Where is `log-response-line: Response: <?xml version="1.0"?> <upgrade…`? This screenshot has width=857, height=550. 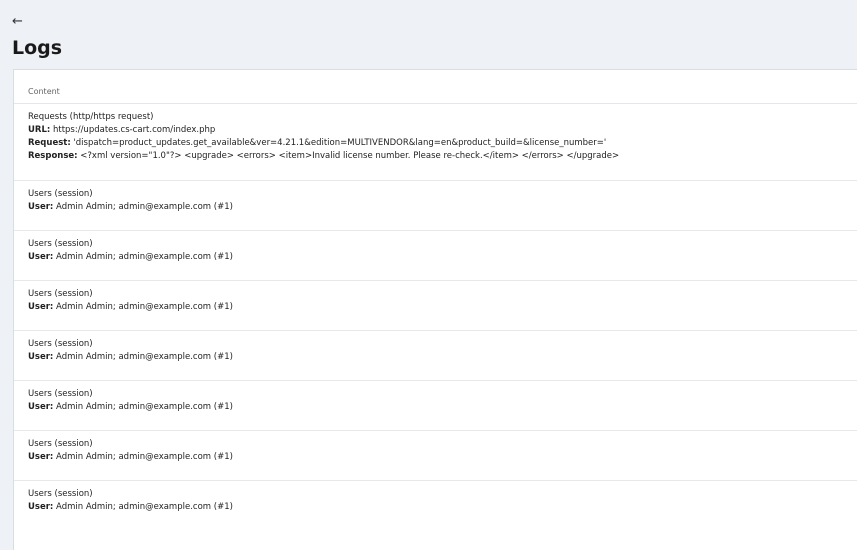
log-response-line: Response: <?xml version="1.0"?> <upgrade… is located at coordinates (435, 156).